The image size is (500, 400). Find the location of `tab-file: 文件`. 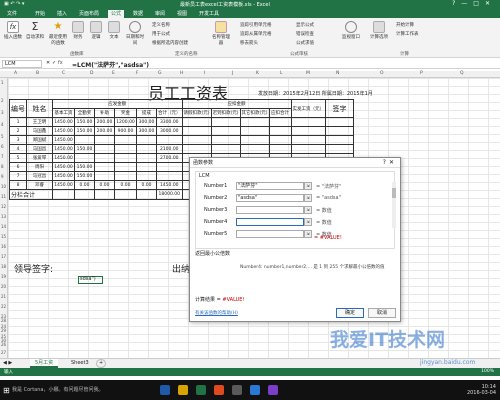

tab-file: 文件 is located at coordinates (12, 14).